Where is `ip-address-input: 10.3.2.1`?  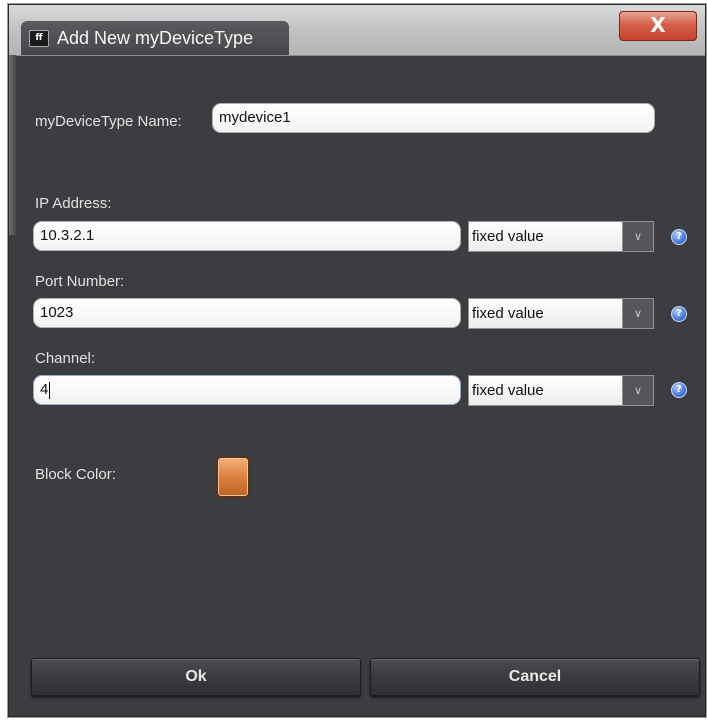
ip-address-input: 10.3.2.1 is located at coordinates (247, 236).